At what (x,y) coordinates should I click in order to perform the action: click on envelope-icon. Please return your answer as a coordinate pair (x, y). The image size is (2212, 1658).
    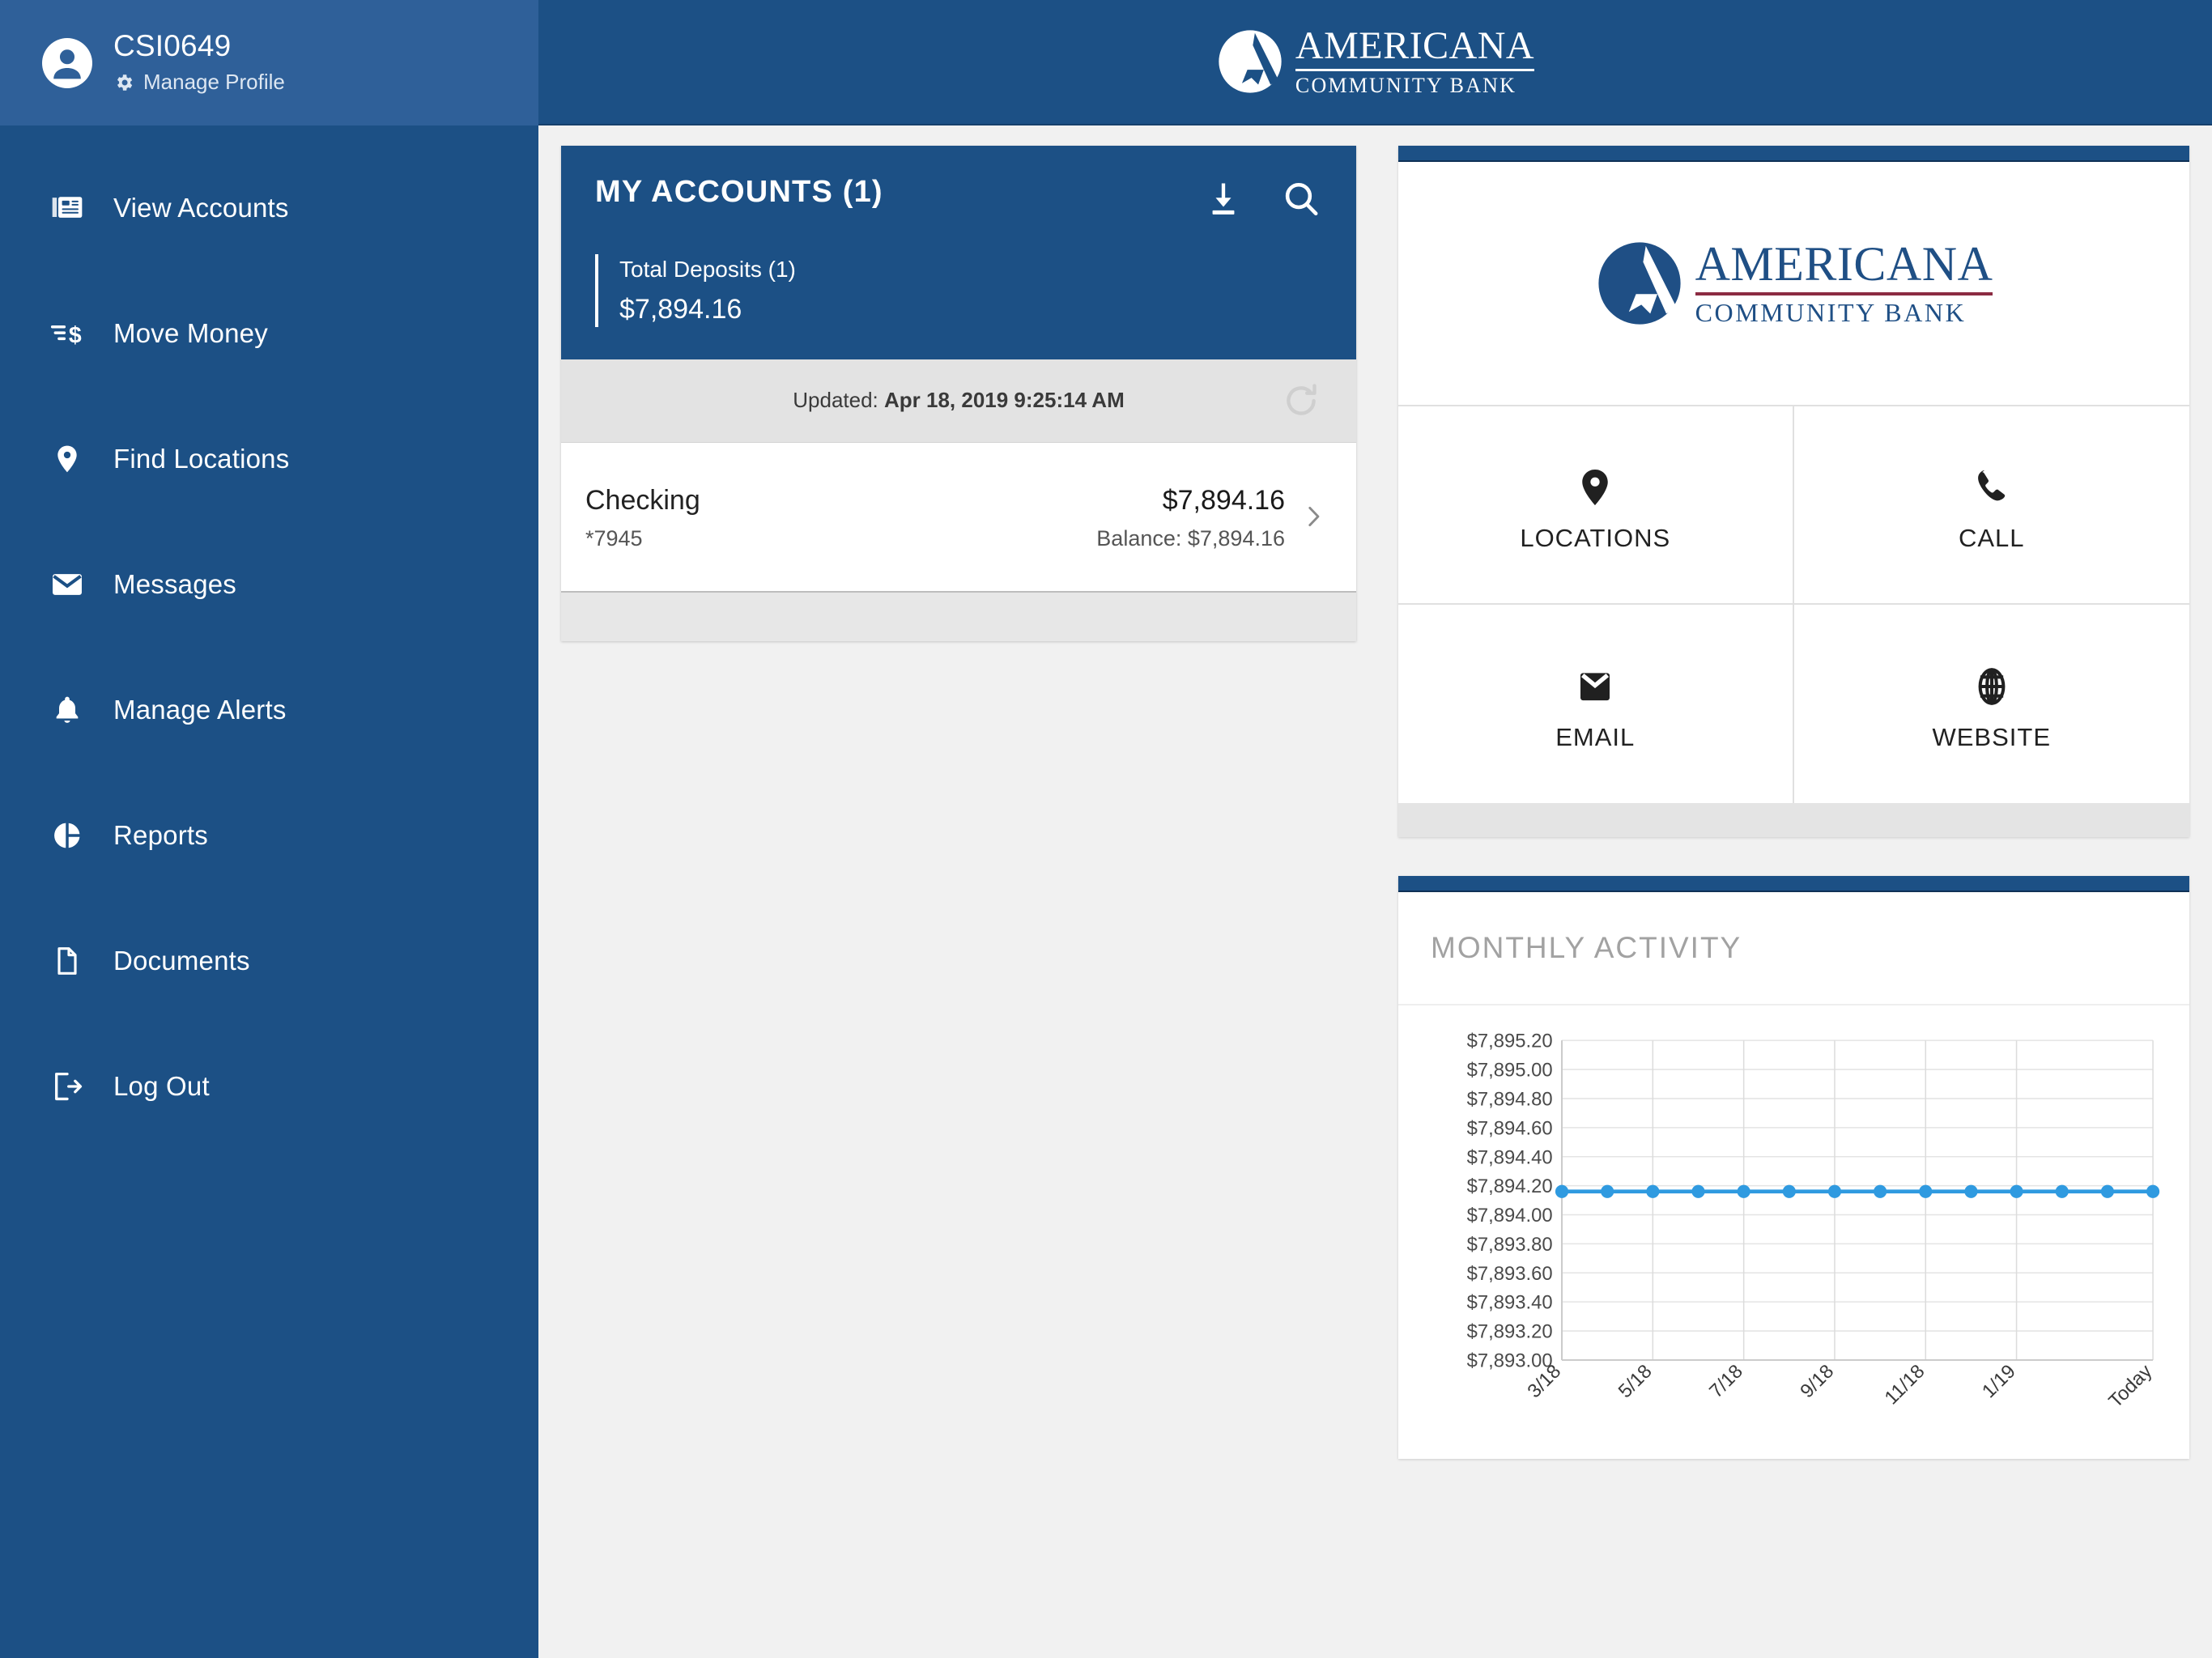
    Looking at the image, I should click on (1595, 686).